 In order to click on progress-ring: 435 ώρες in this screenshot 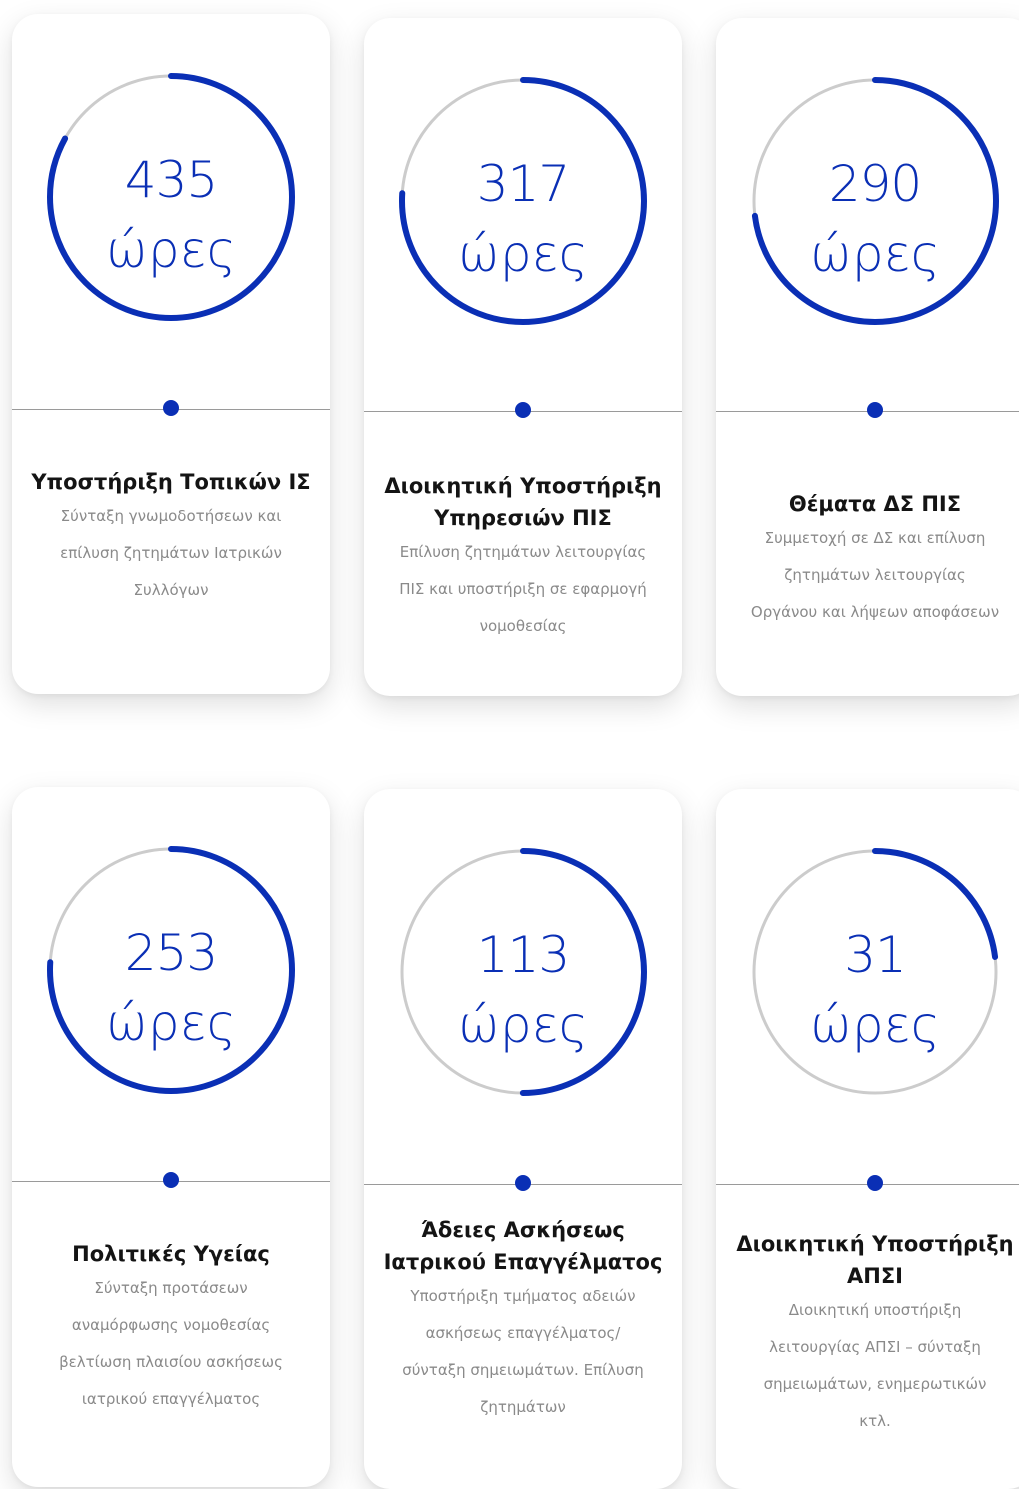, I will do `click(171, 209)`.